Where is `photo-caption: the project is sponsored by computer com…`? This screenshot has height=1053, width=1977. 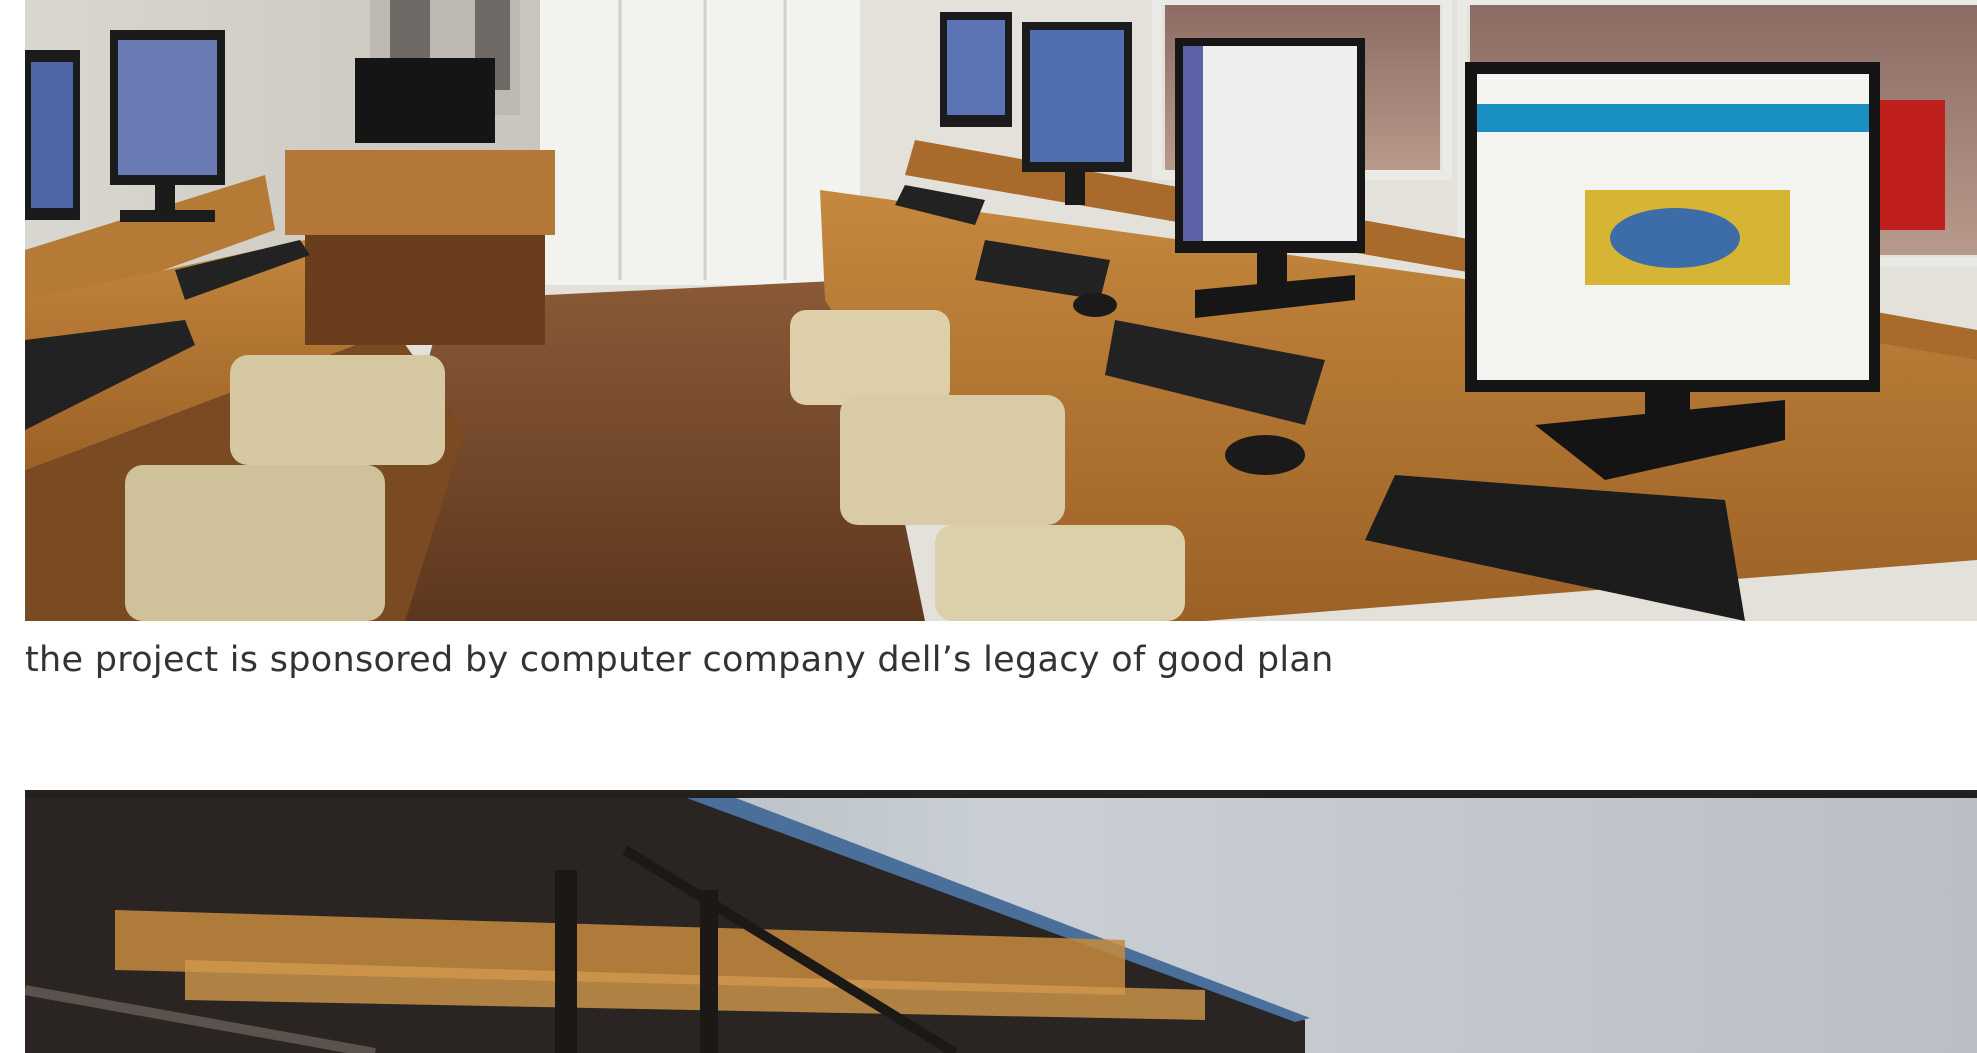
photo-caption: the project is sponsored by computer com… is located at coordinates (679, 660).